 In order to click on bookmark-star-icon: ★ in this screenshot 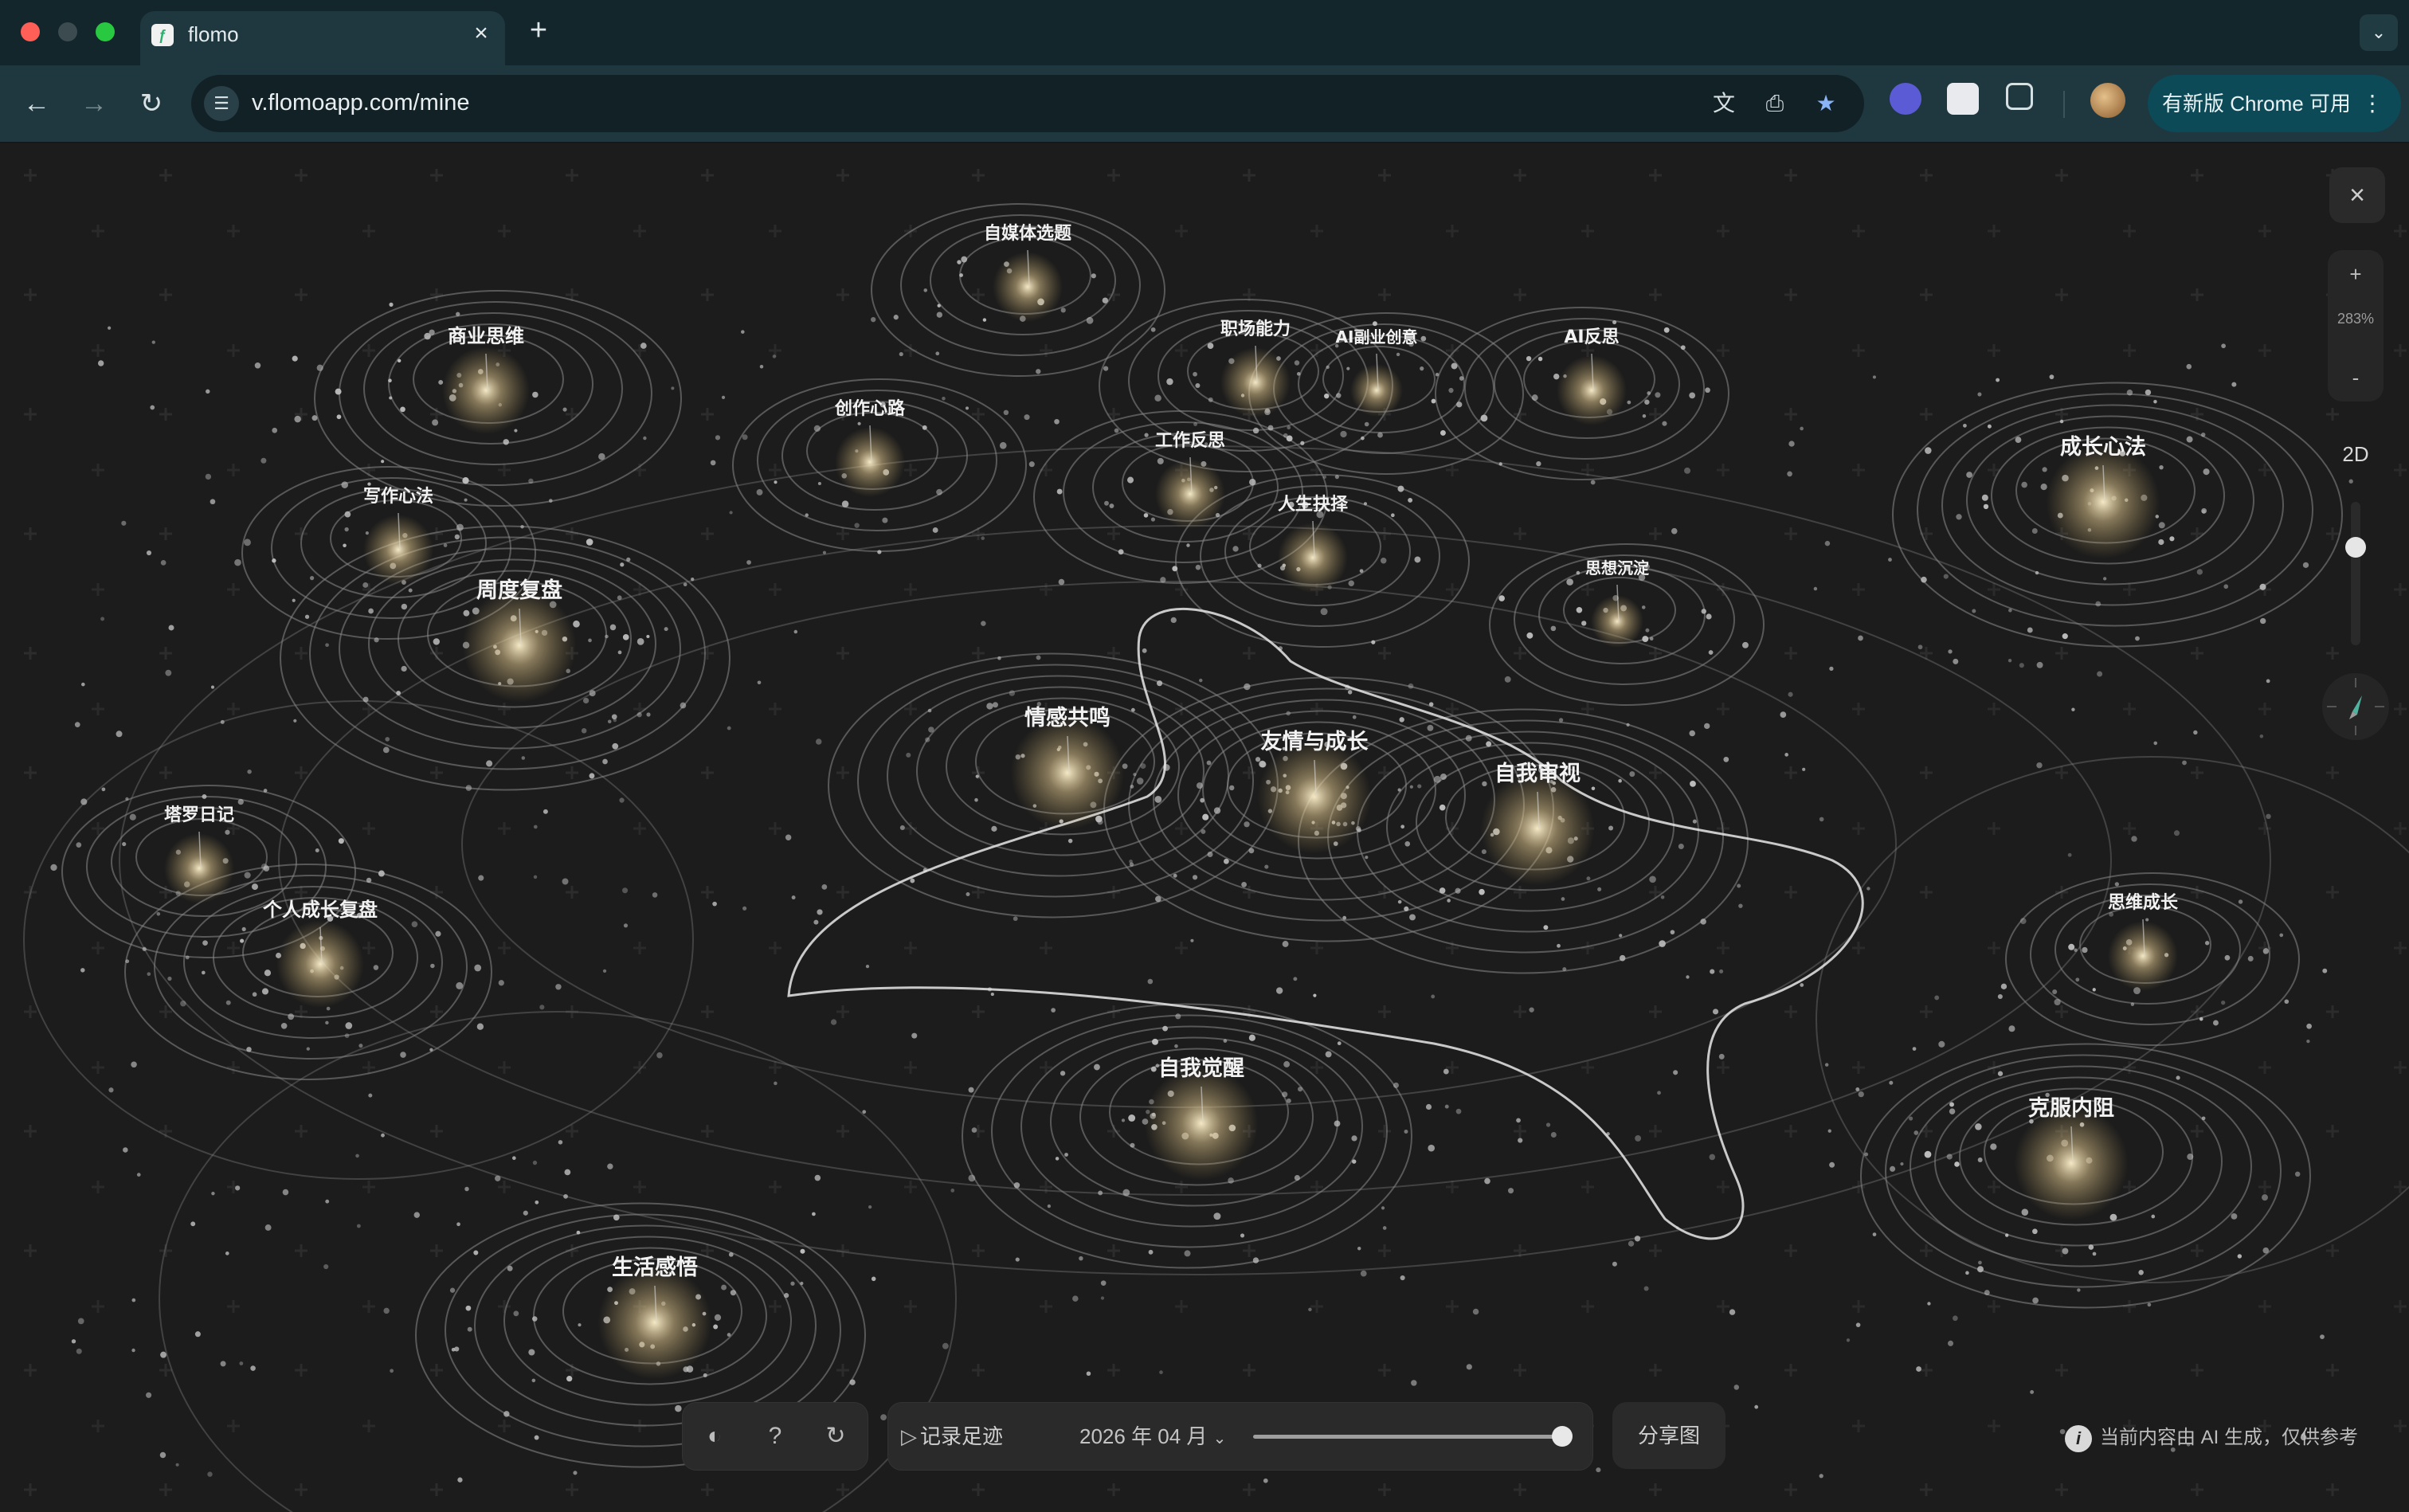, I will do `click(1826, 104)`.